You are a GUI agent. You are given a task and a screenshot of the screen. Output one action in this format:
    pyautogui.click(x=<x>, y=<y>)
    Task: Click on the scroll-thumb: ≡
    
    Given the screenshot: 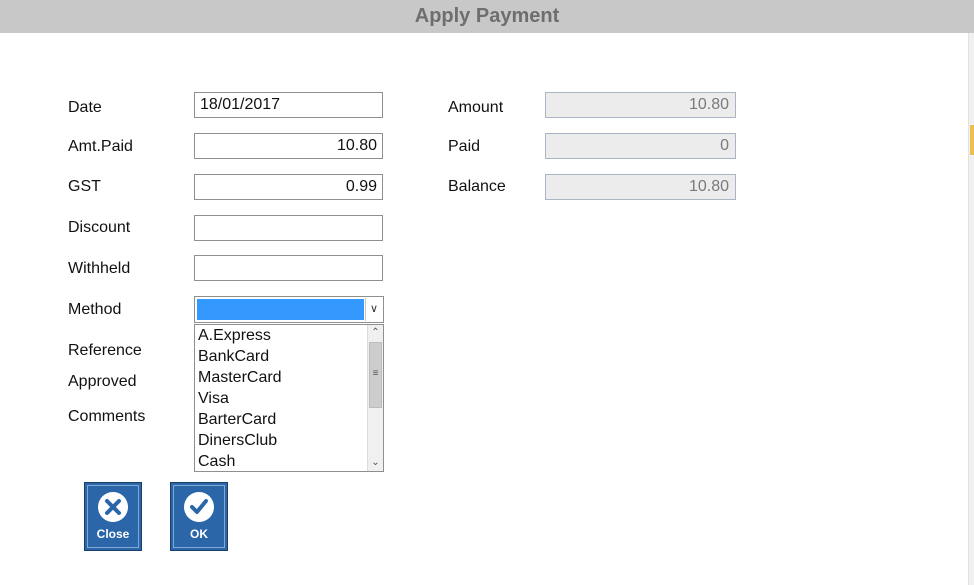 What is the action you would take?
    pyautogui.click(x=375, y=375)
    